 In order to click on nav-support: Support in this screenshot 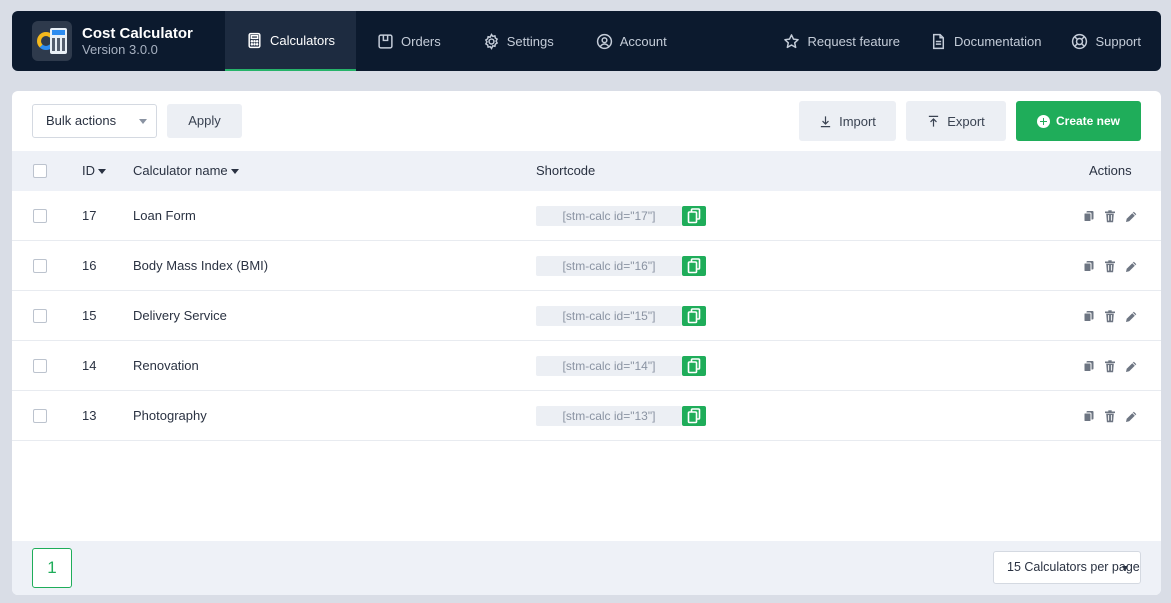, I will do `click(1106, 41)`.